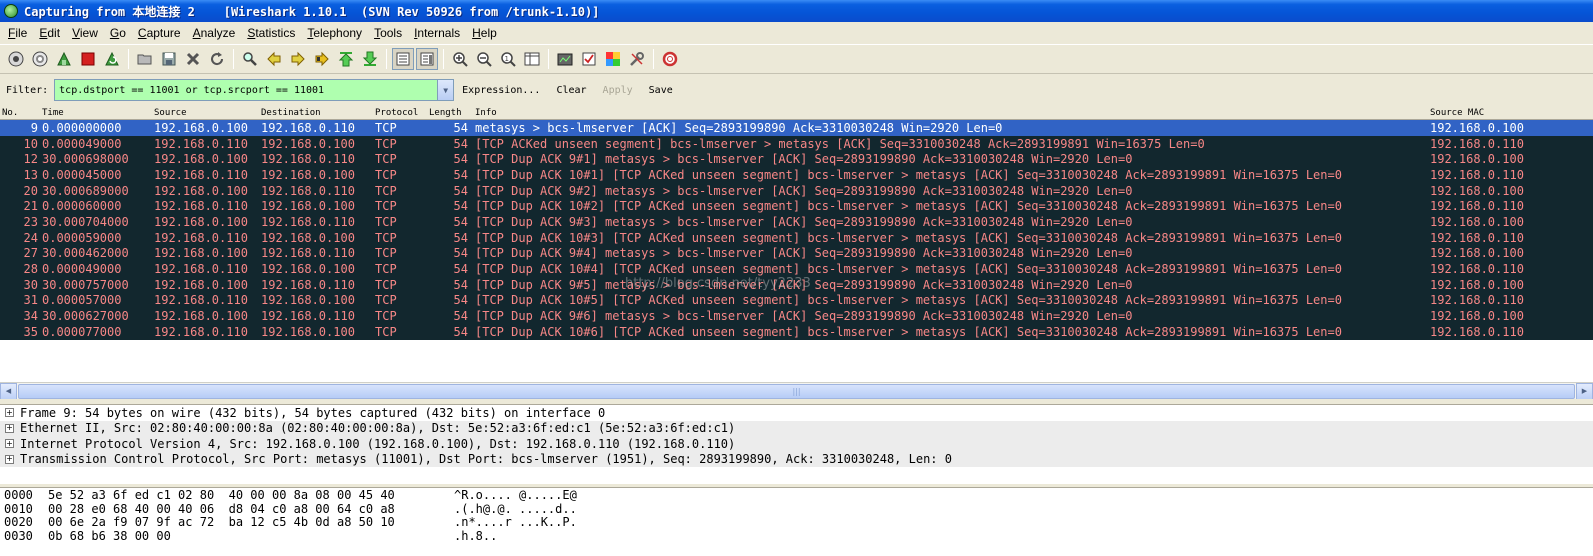  Describe the element at coordinates (85, 190) in the screenshot. I see `cell-time: 30.000689000` at that location.